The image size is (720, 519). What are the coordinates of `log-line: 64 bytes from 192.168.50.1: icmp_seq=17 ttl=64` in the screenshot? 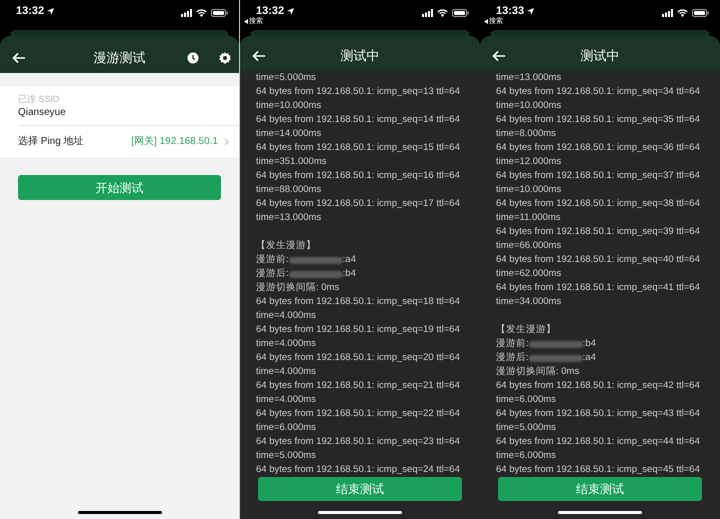 It's located at (358, 204).